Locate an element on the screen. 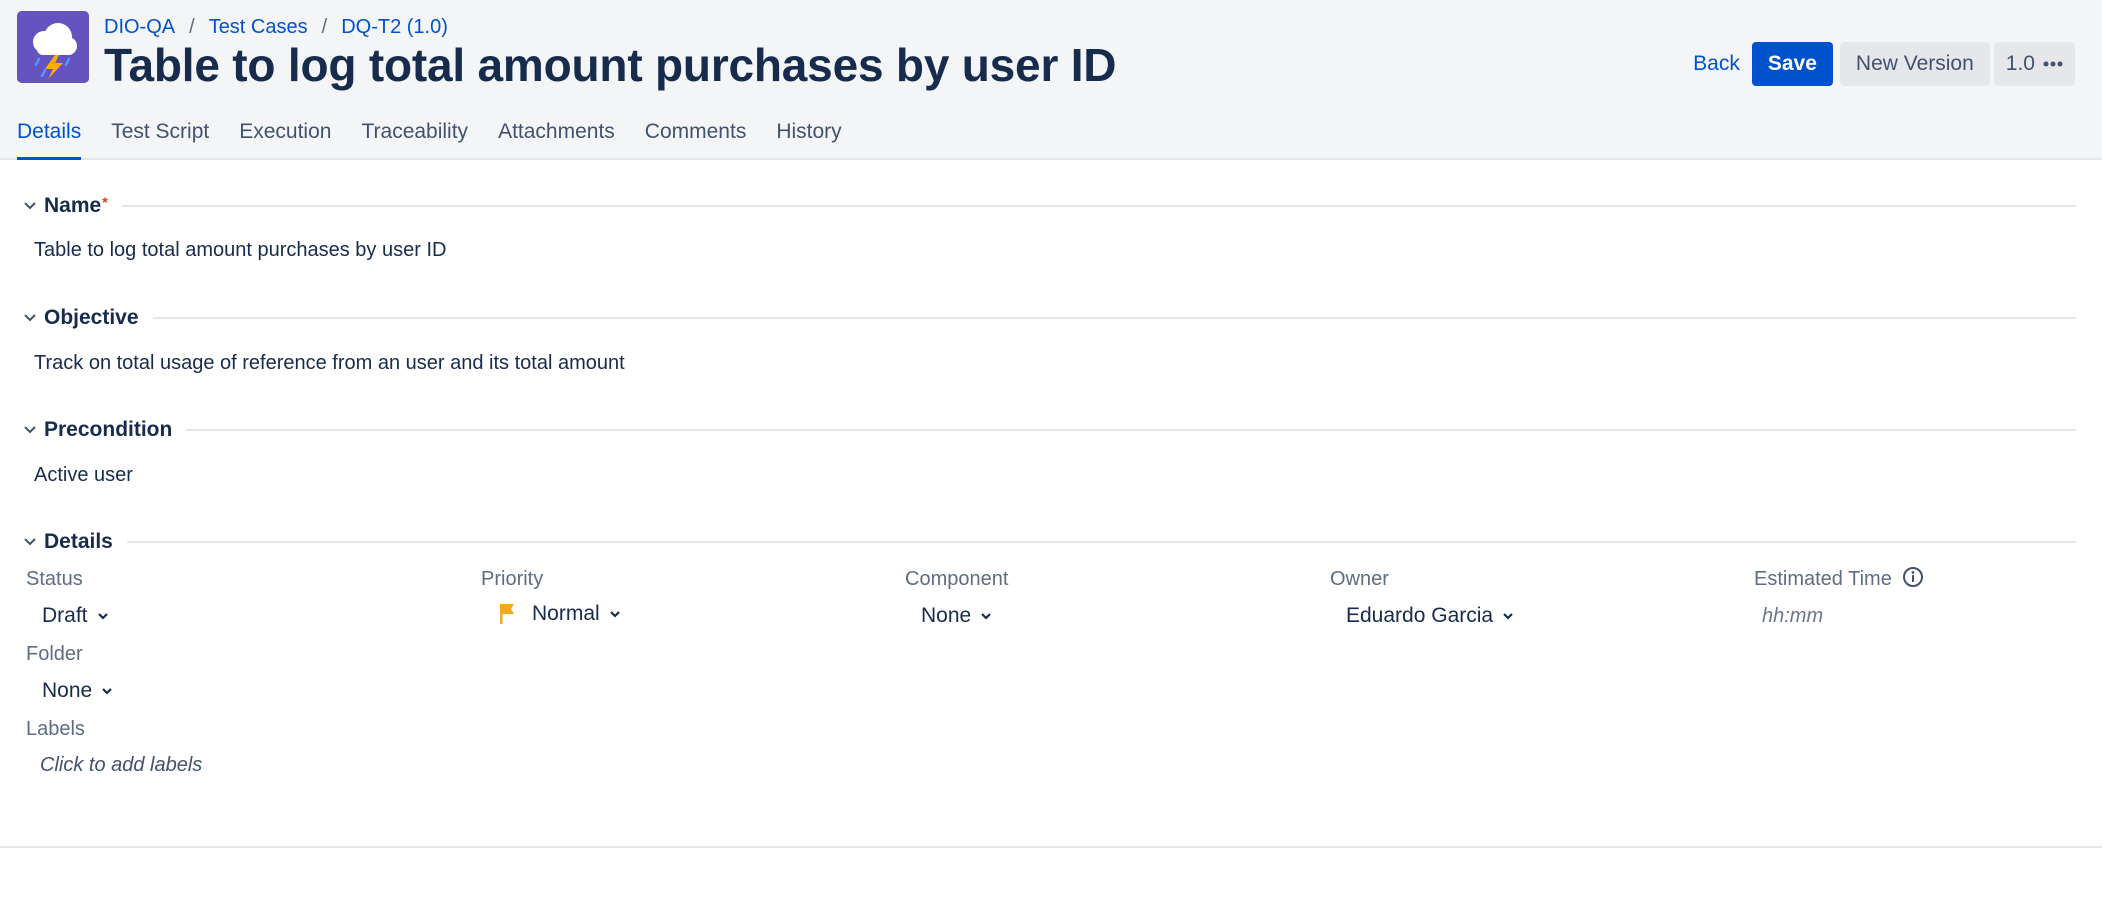 The height and width of the screenshot is (914, 2102). section-details-header: Details is located at coordinates (1049, 542).